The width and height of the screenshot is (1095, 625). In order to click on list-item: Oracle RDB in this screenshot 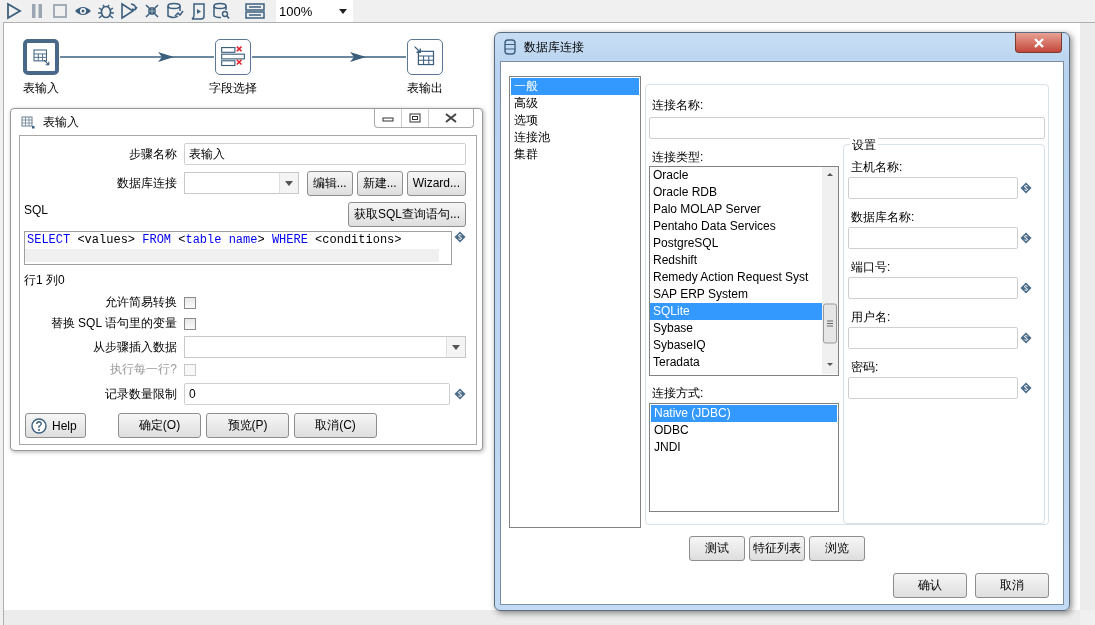, I will do `click(736, 192)`.